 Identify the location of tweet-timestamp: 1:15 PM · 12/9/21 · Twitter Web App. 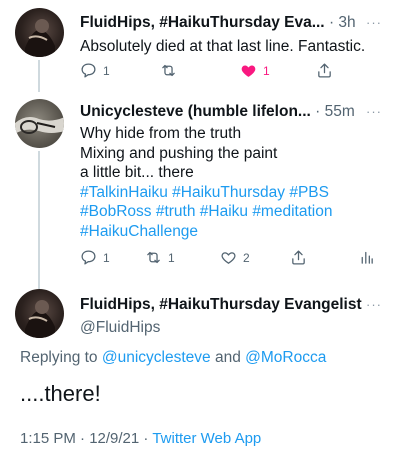
(140, 438).